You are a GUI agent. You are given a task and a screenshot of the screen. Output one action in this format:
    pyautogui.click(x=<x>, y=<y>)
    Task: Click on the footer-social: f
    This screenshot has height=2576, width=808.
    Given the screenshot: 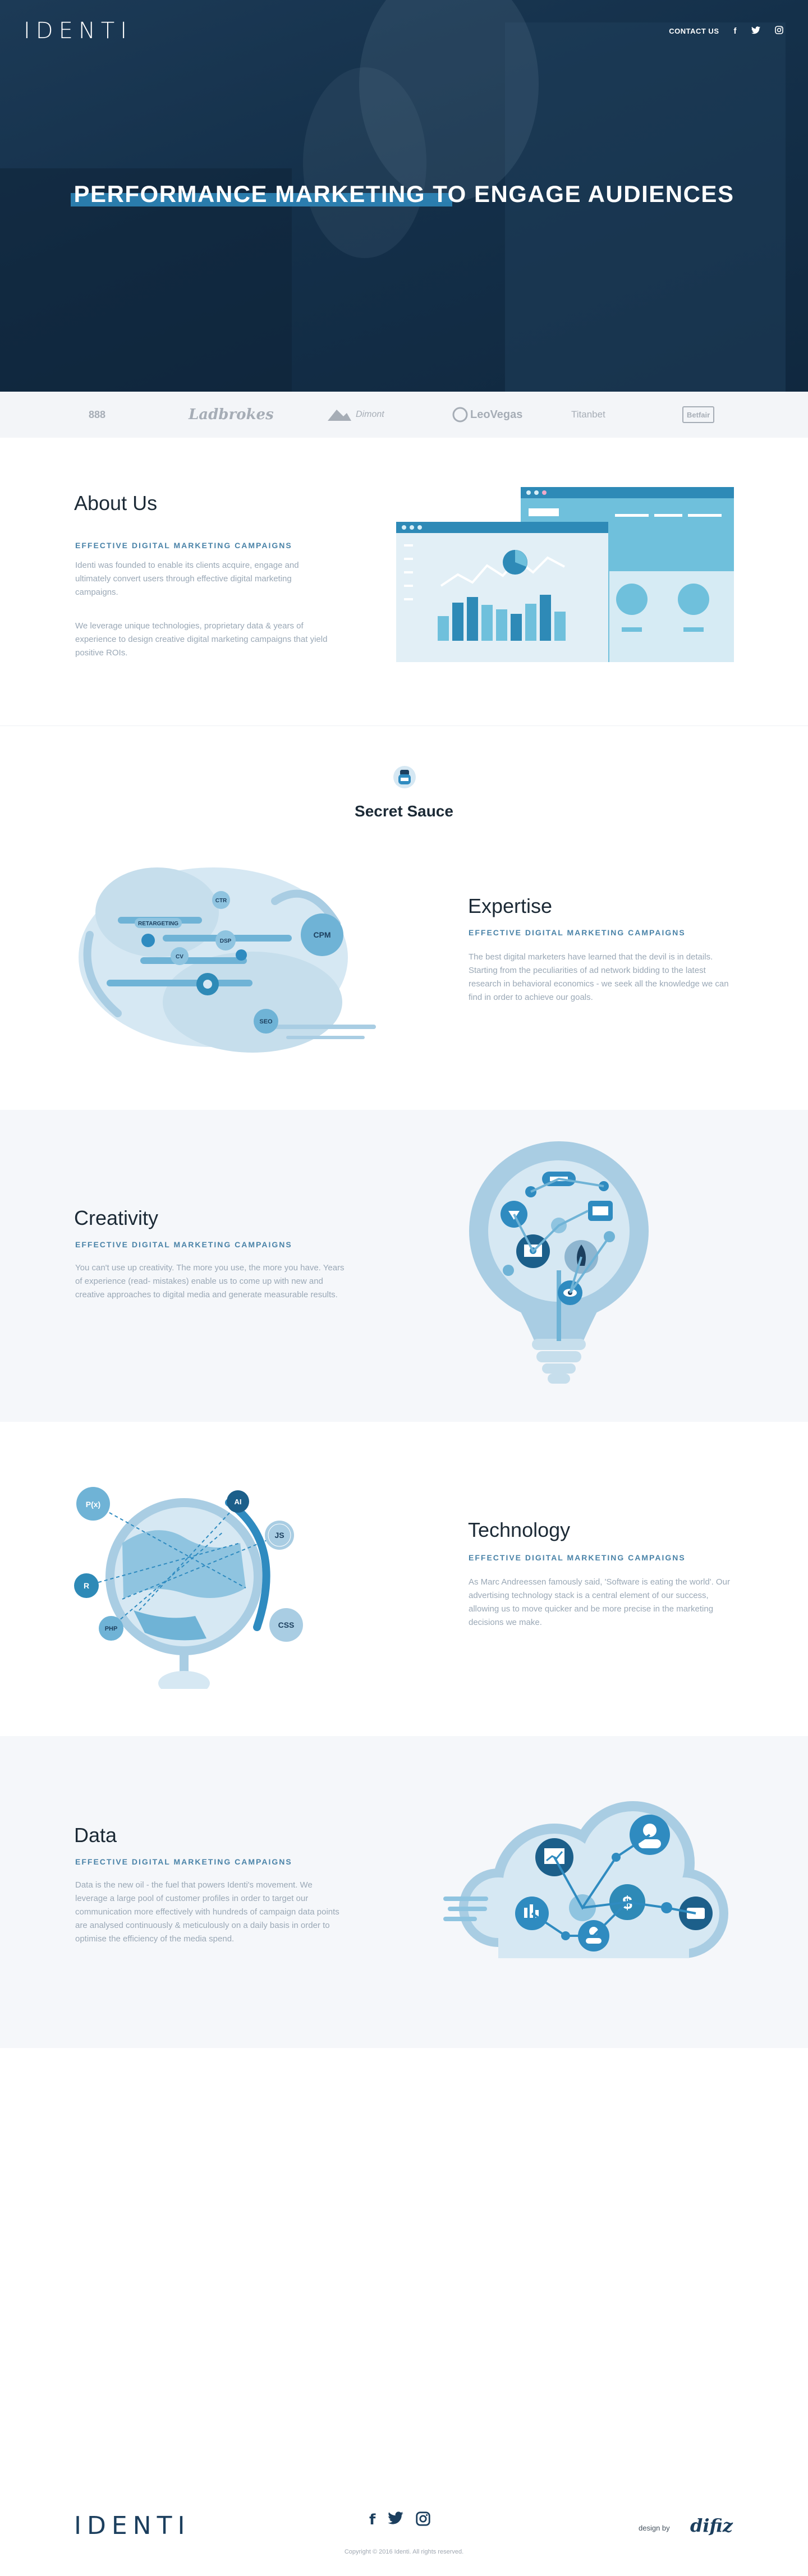 What is the action you would take?
    pyautogui.click(x=399, y=2520)
    